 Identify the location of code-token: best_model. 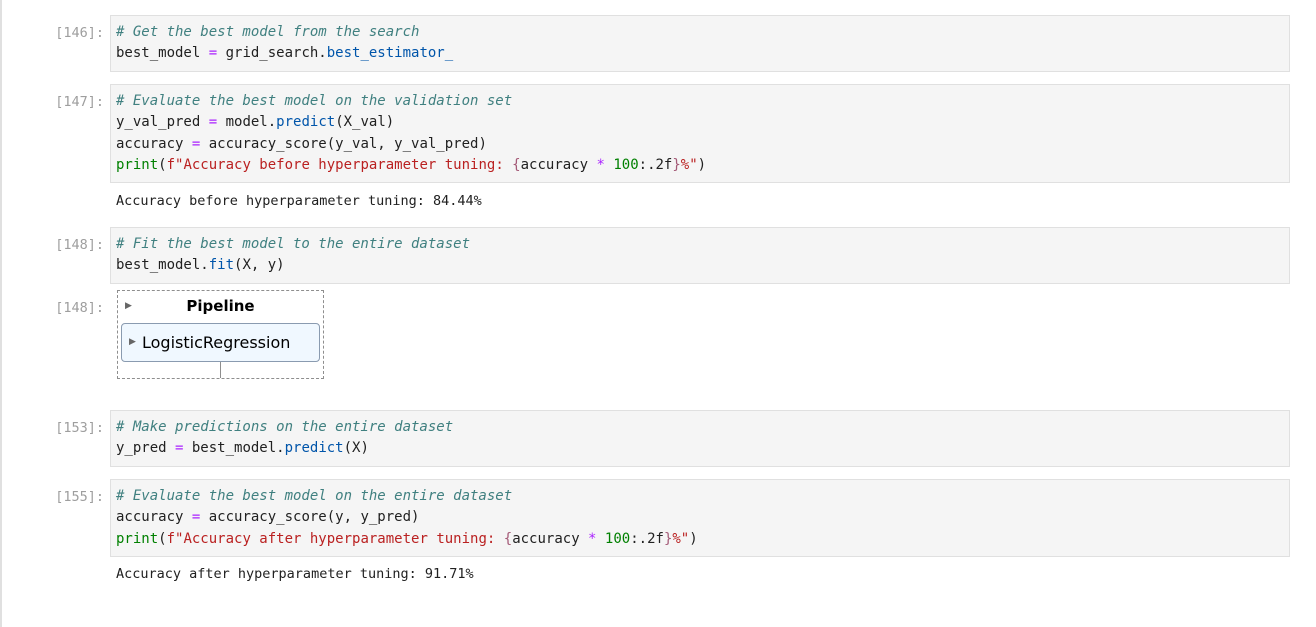
(162, 53).